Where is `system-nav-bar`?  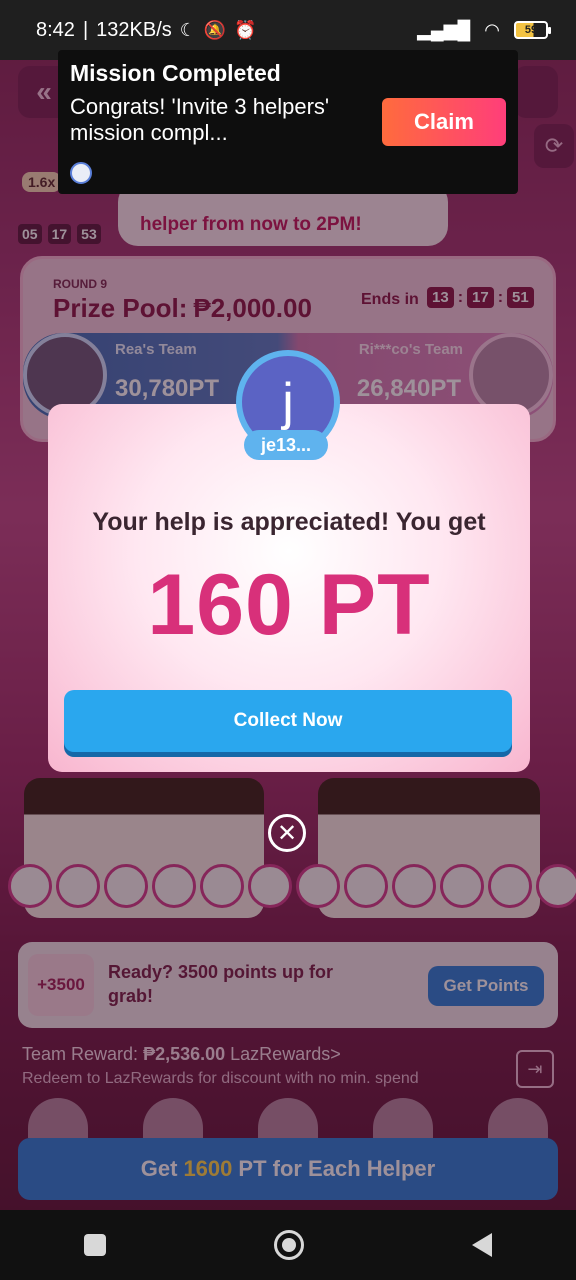 system-nav-bar is located at coordinates (288, 1245).